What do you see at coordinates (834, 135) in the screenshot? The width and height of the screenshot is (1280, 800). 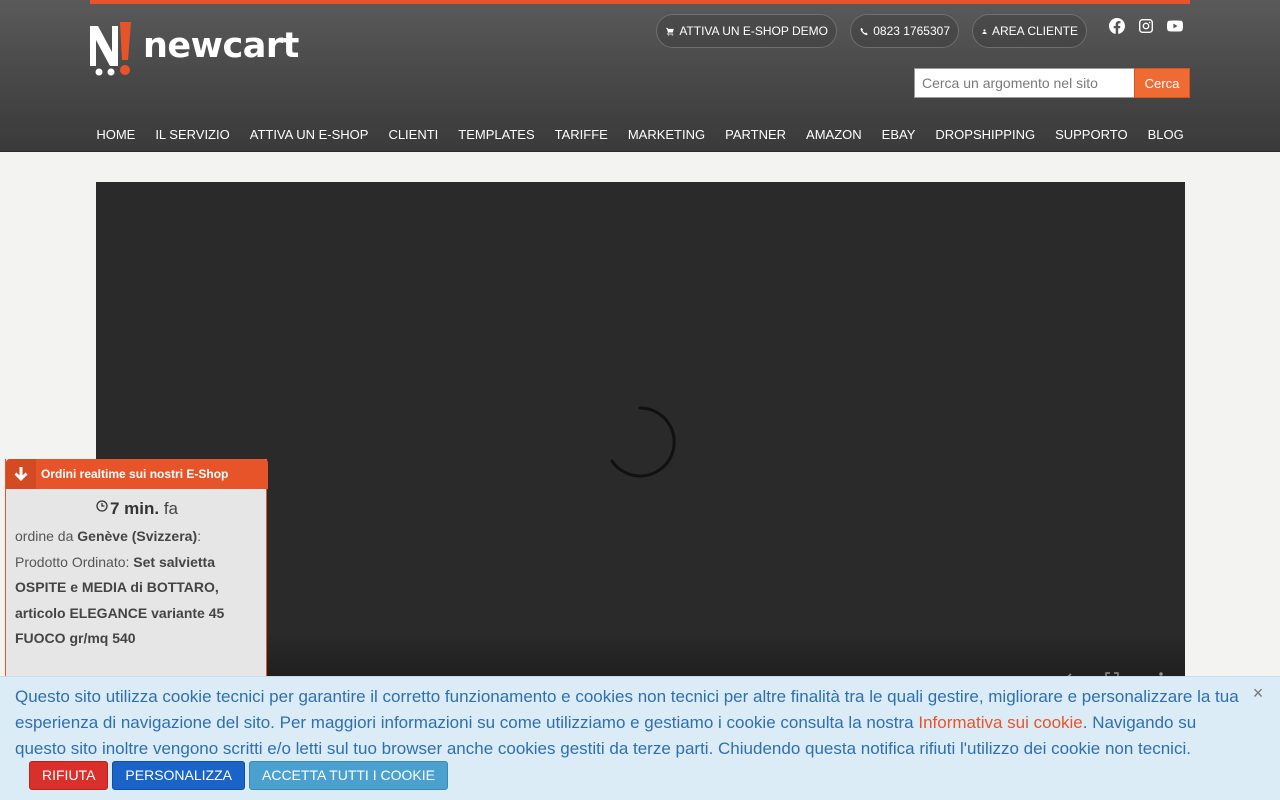 I see `nav-item-amazon: AMAZON` at bounding box center [834, 135].